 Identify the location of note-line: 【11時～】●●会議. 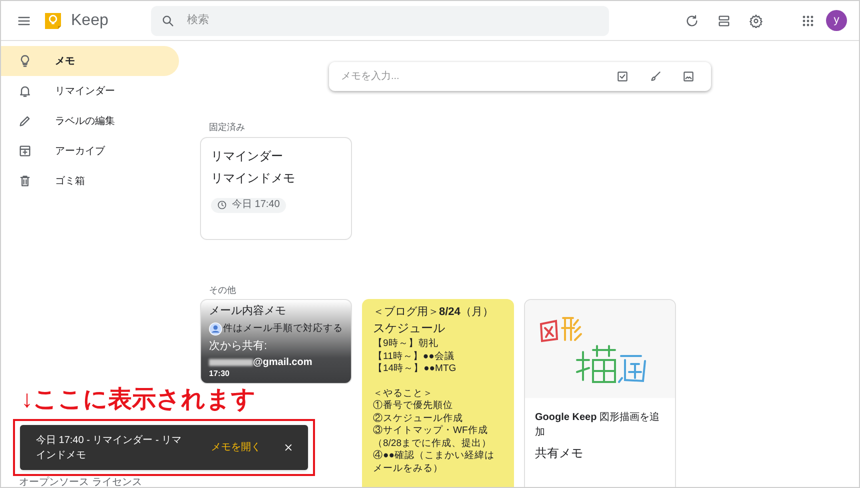
(414, 356).